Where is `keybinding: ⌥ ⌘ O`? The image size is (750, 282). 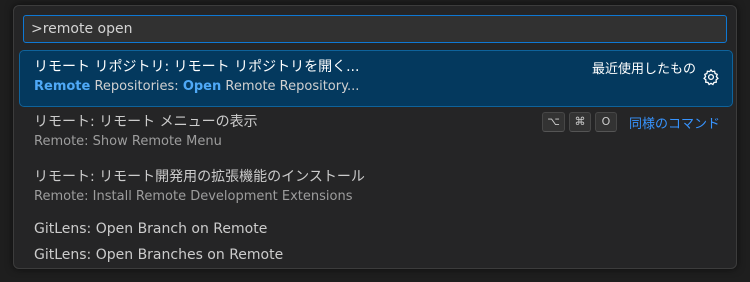
keybinding: ⌥ ⌘ O is located at coordinates (579, 122).